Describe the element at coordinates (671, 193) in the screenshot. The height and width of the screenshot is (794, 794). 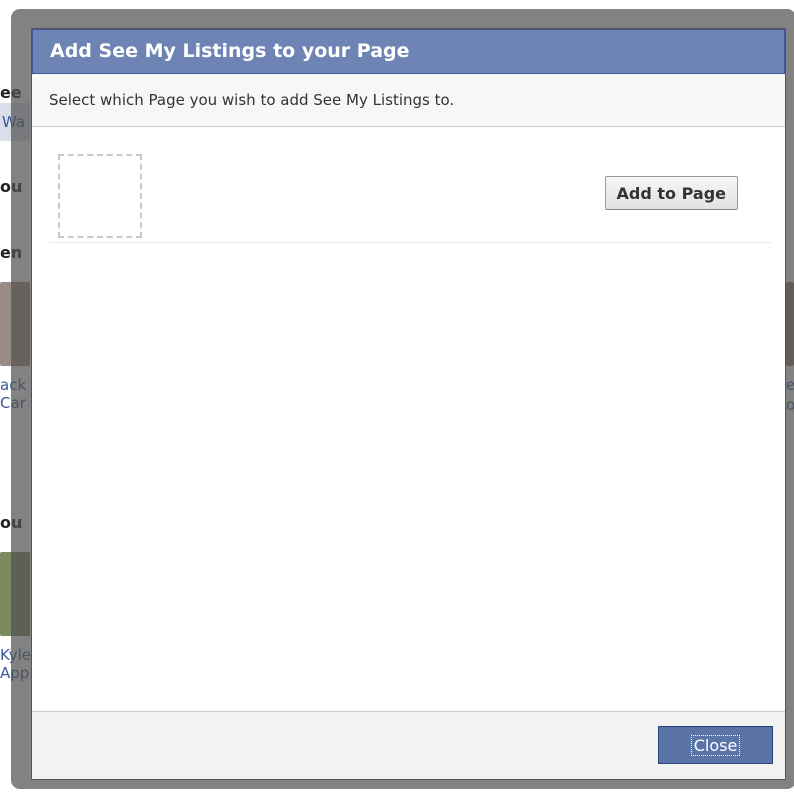
I see `add-to-page-button: Add to Page` at that location.